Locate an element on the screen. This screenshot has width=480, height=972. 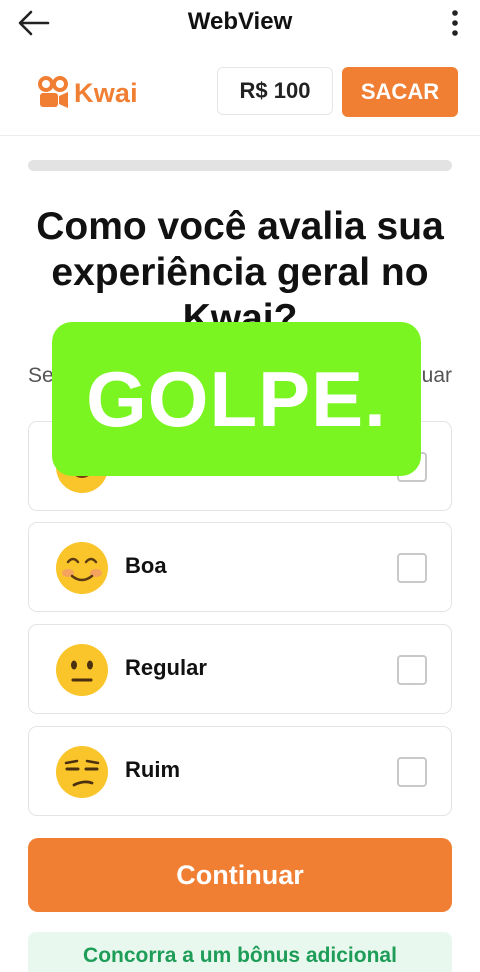
kwai-logo: Kwai is located at coordinates (88, 93).